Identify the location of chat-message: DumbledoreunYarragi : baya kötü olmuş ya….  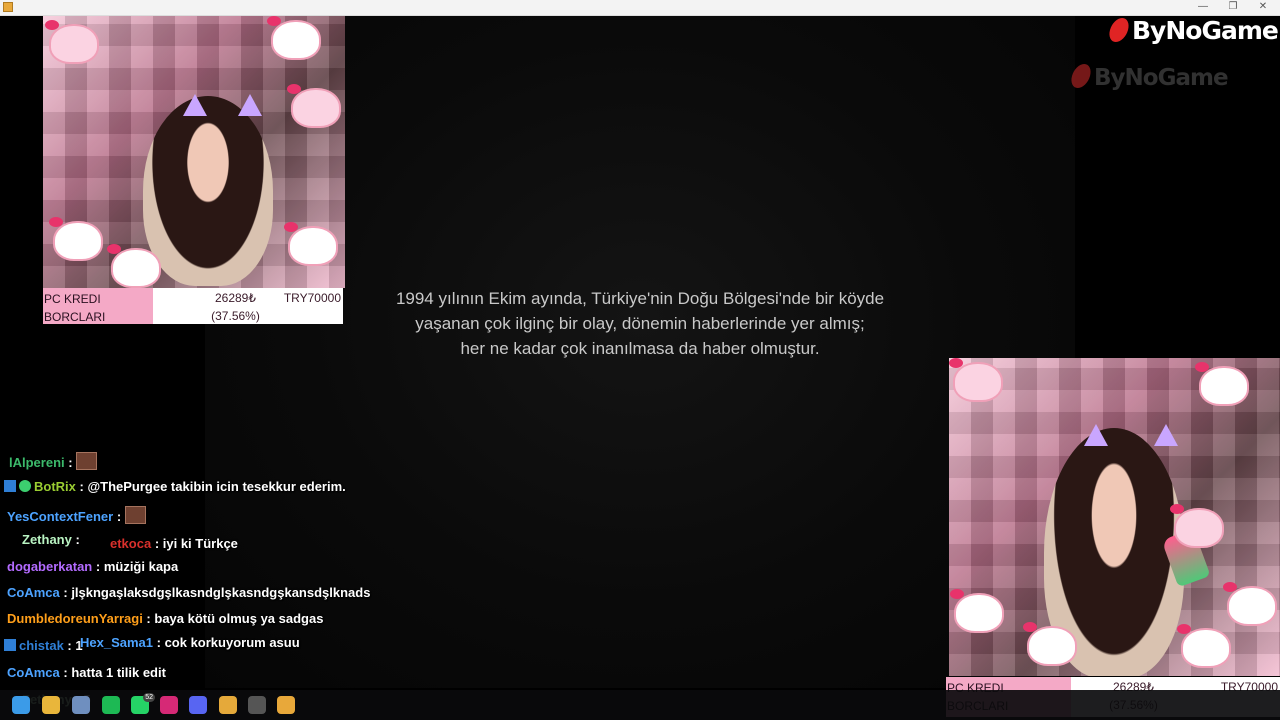
(165, 618).